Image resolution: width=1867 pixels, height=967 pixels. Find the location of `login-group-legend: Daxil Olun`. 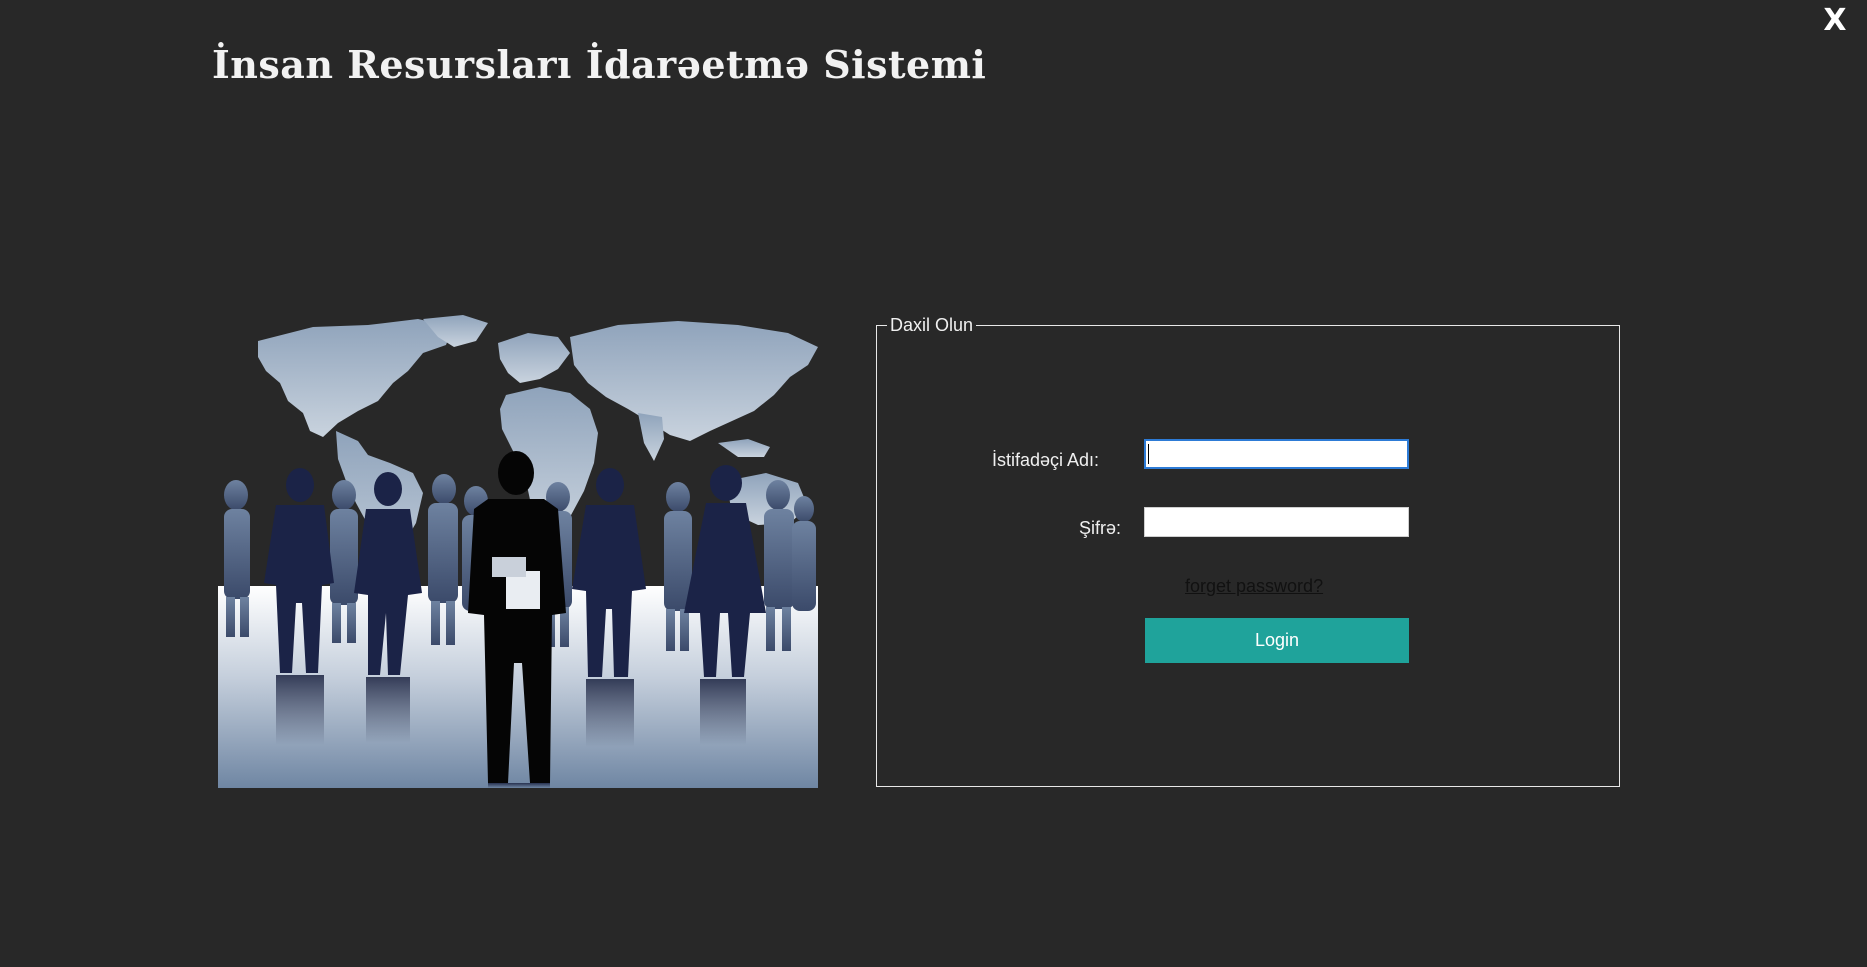

login-group-legend: Daxil Olun is located at coordinates (932, 325).